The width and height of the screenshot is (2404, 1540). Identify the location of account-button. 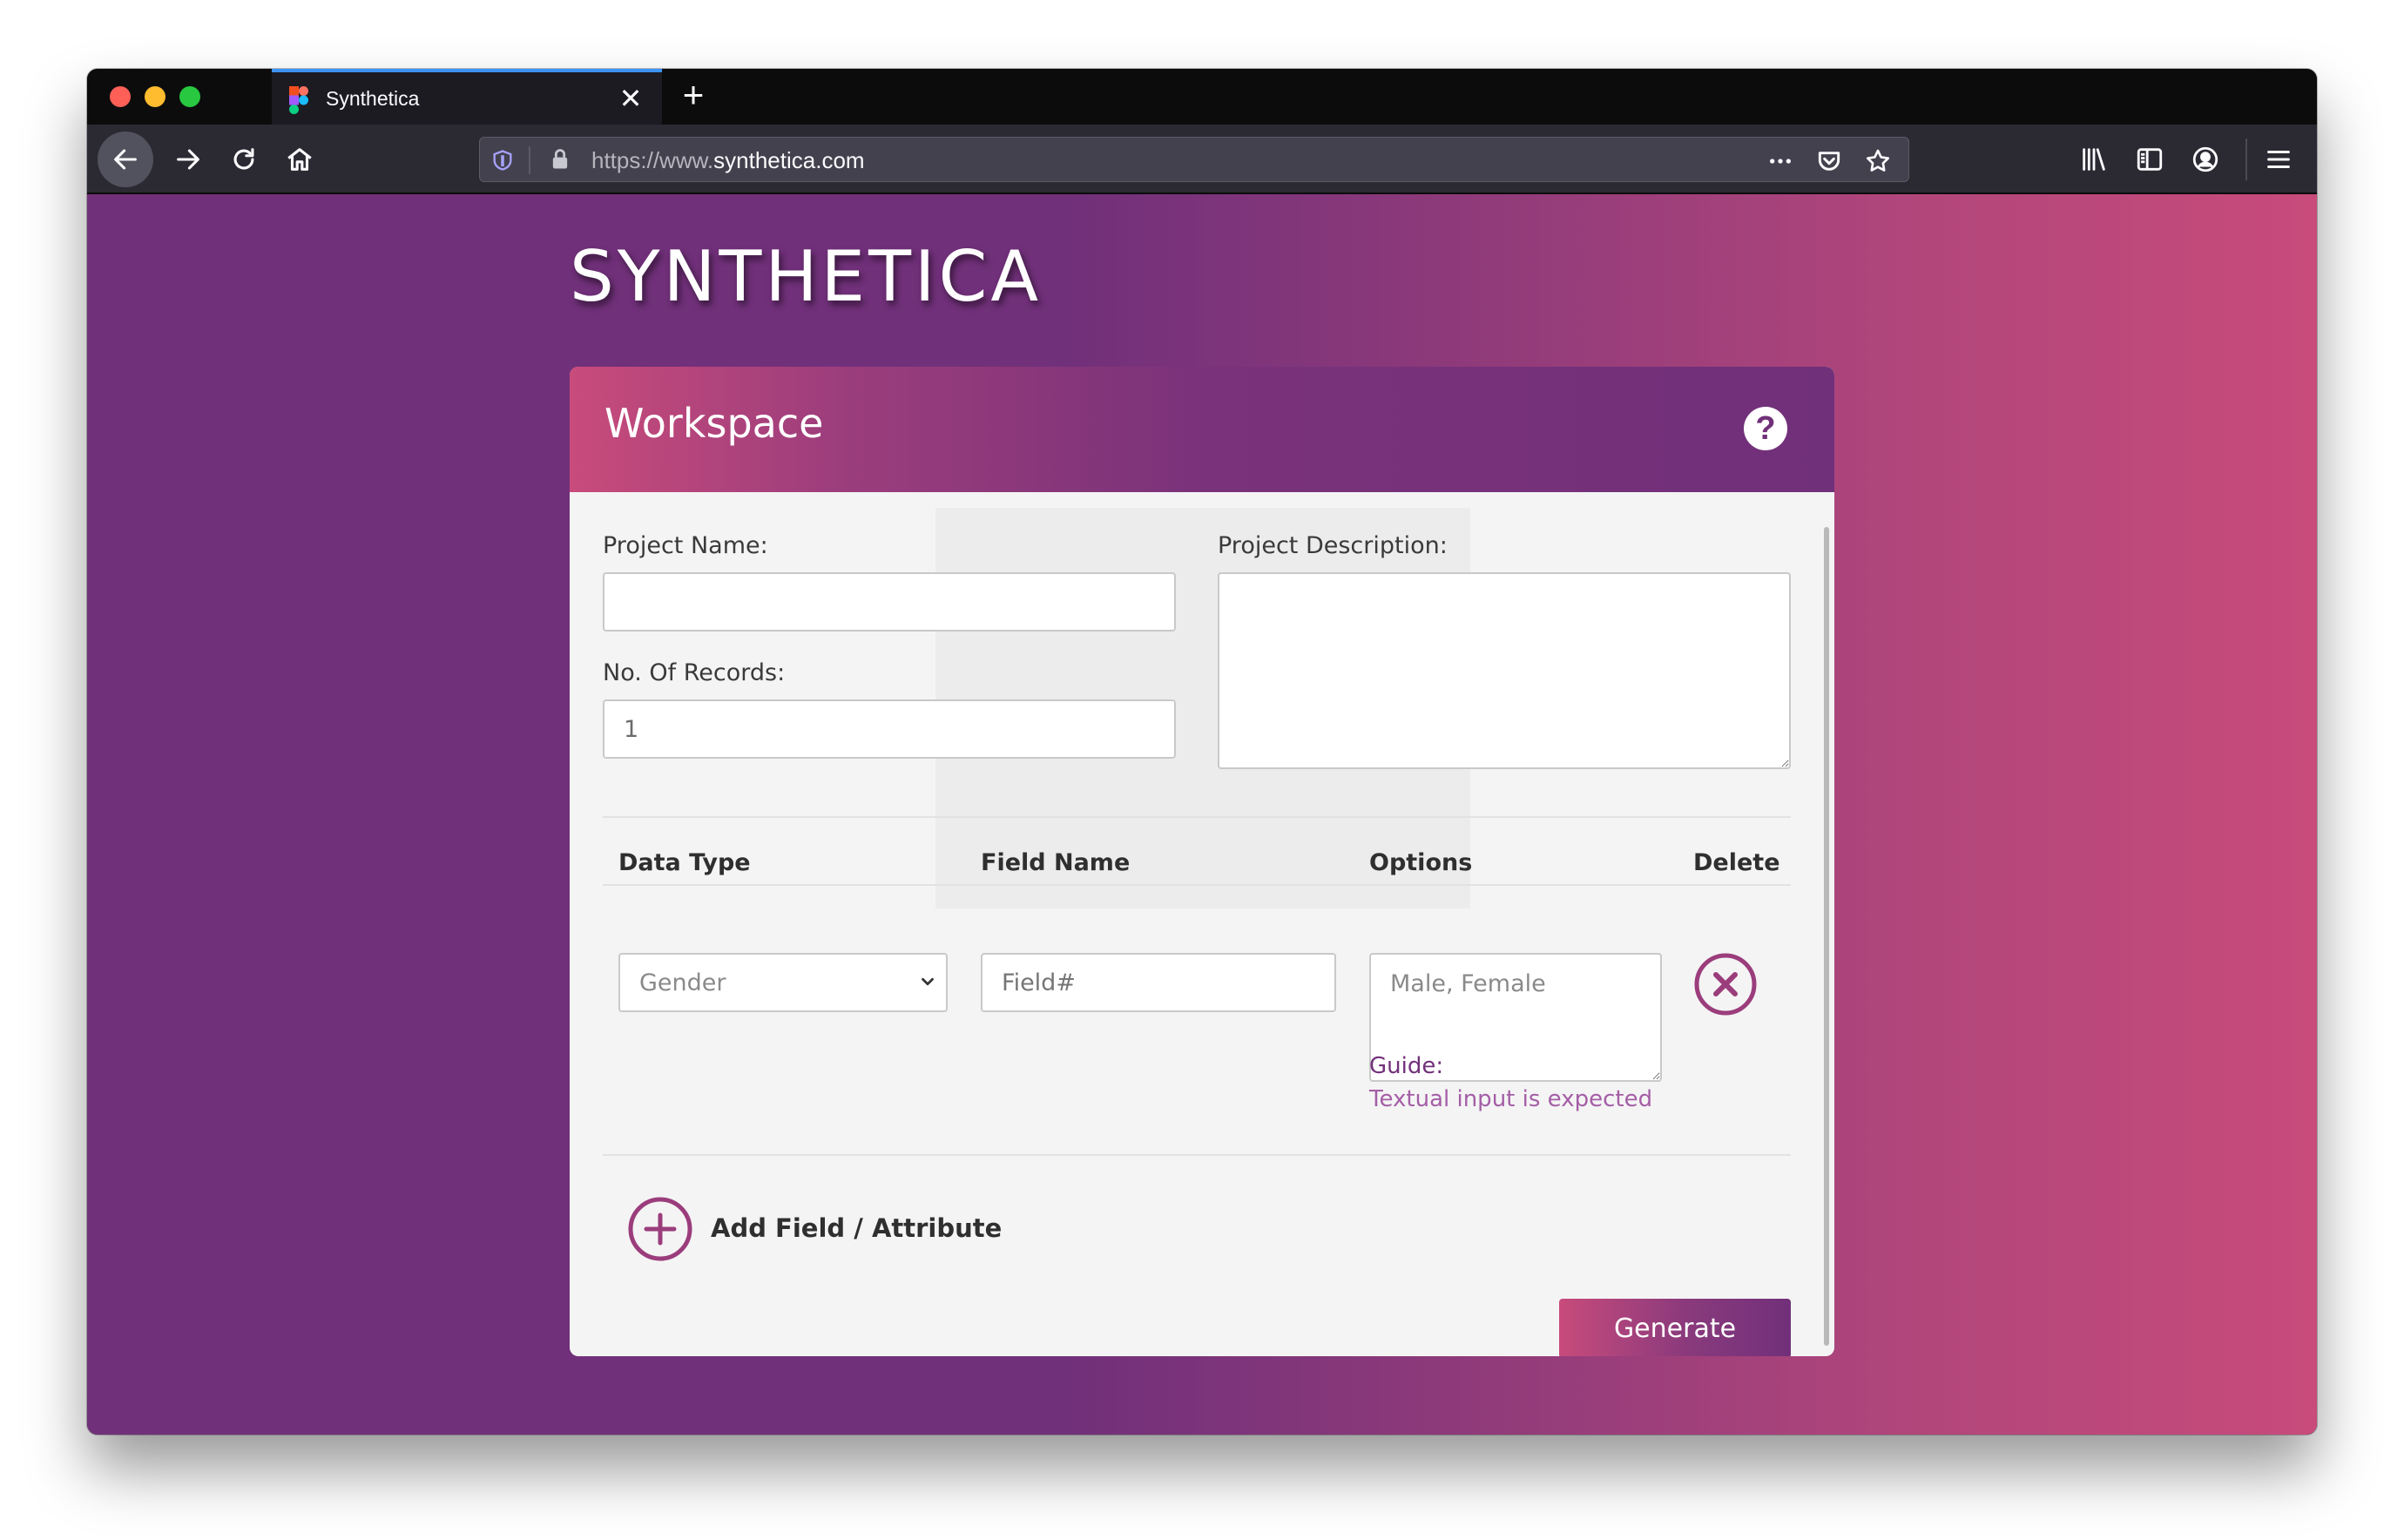
(2205, 159).